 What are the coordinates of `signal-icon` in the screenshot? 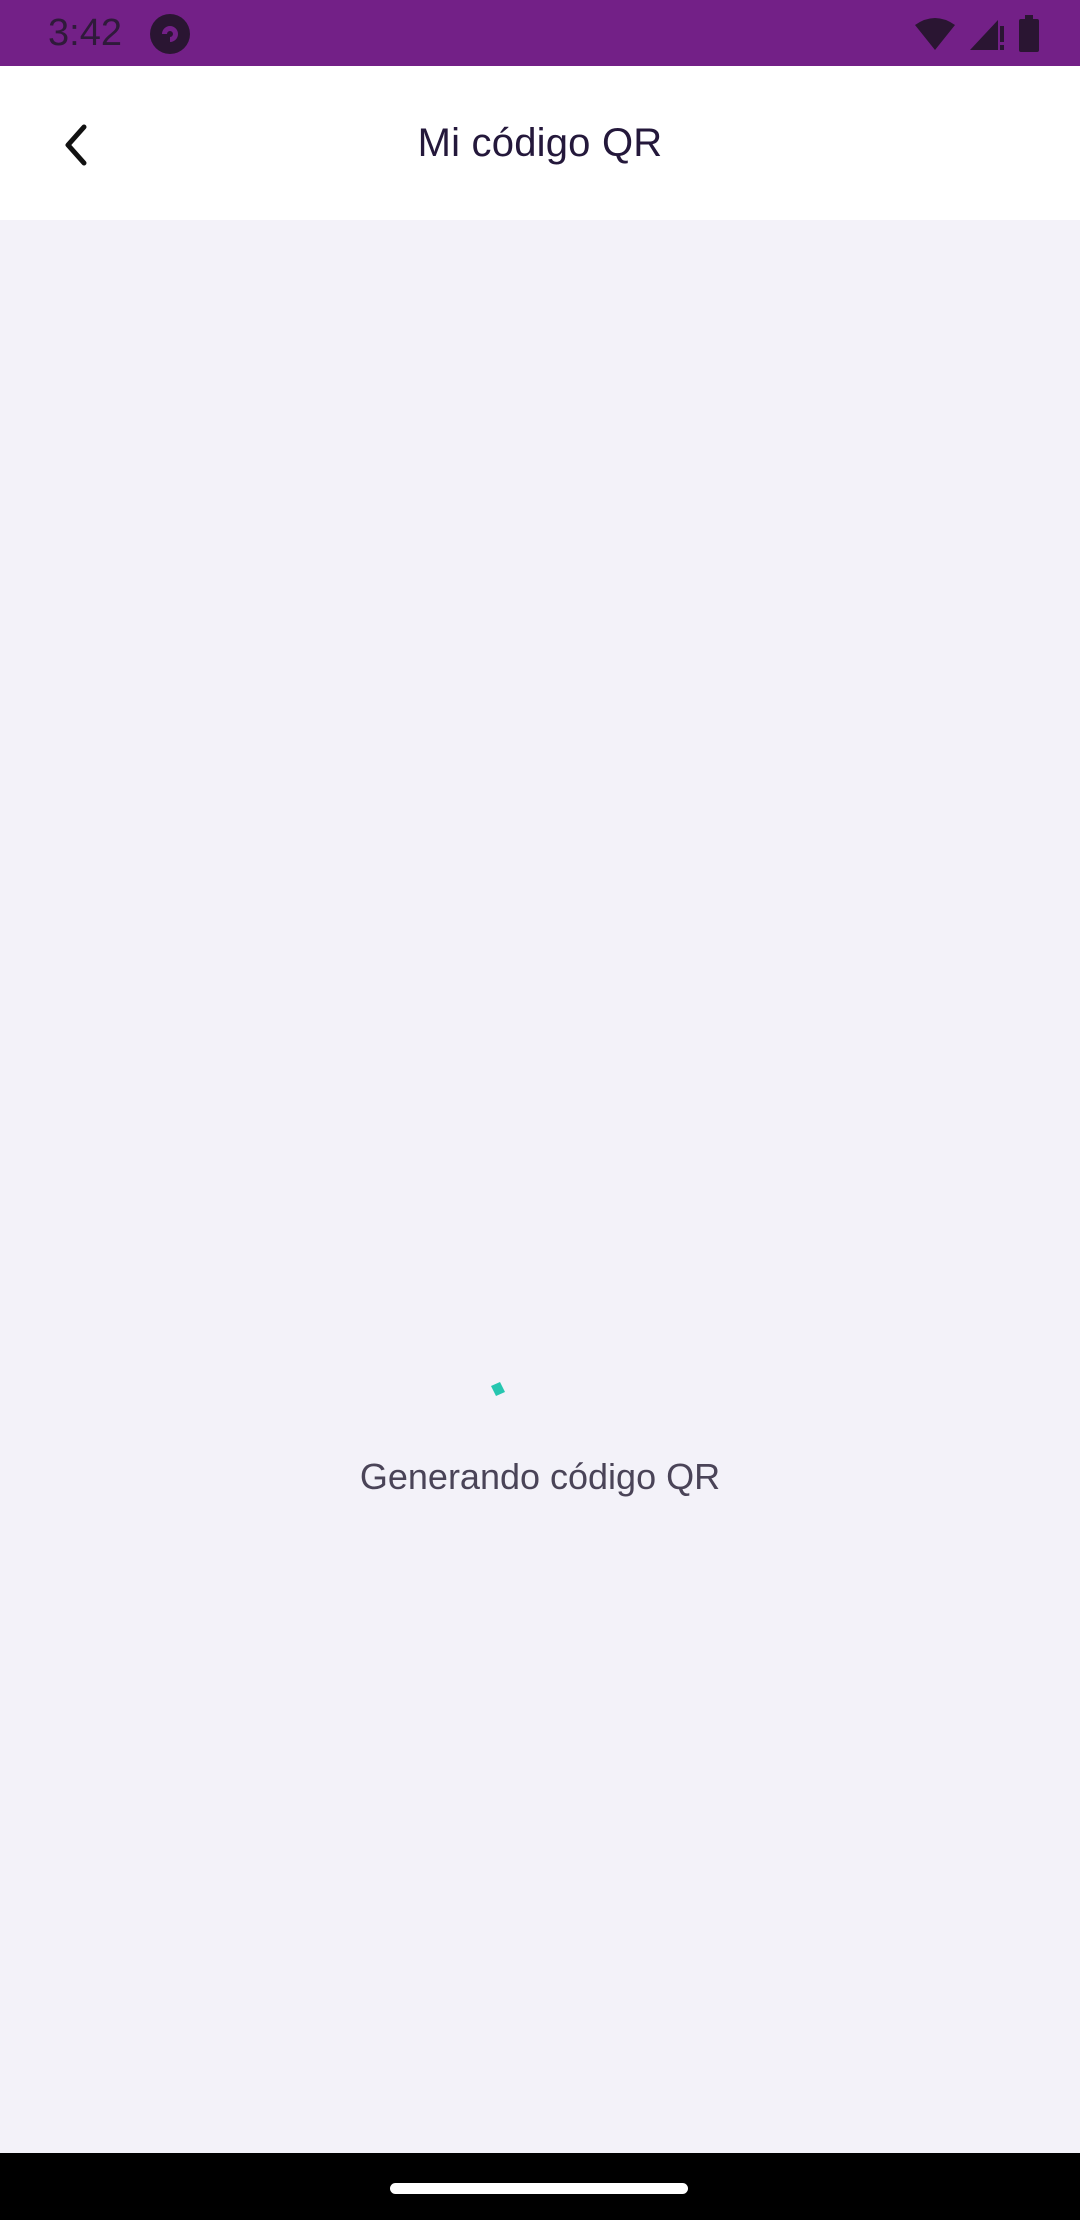 It's located at (987, 35).